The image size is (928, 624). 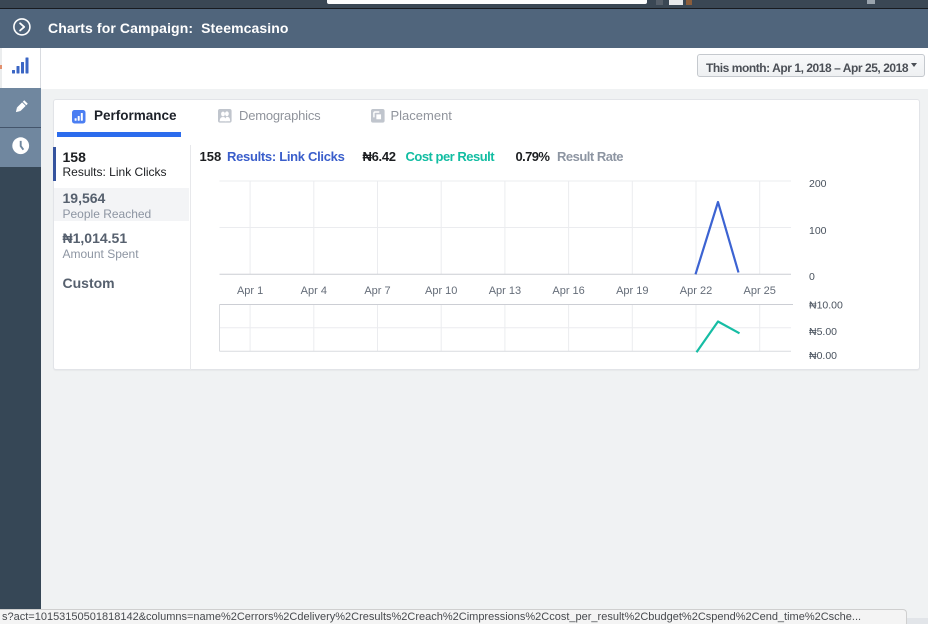 I want to click on svg-text: Apr 13, so click(x=505, y=291).